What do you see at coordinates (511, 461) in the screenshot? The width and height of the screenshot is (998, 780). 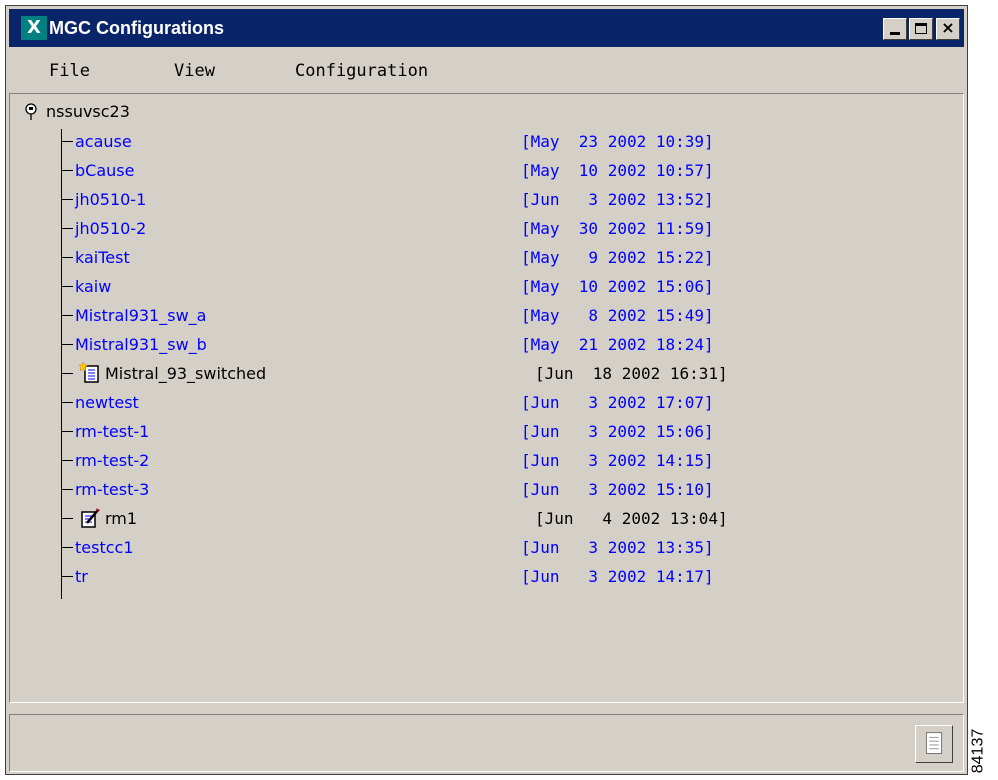 I see `tree-item: rm-test-2 [Jun 3 2002 14:15]` at bounding box center [511, 461].